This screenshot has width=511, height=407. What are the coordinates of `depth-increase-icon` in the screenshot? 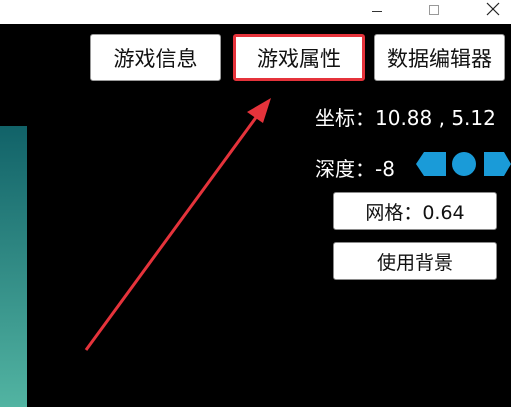 It's located at (497, 164).